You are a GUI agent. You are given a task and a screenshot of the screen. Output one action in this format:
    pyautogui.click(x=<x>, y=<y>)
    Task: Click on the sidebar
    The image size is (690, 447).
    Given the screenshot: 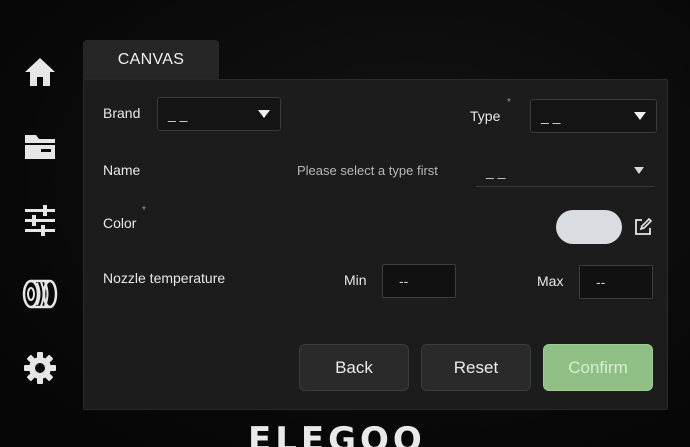 What is the action you would take?
    pyautogui.click(x=40, y=205)
    